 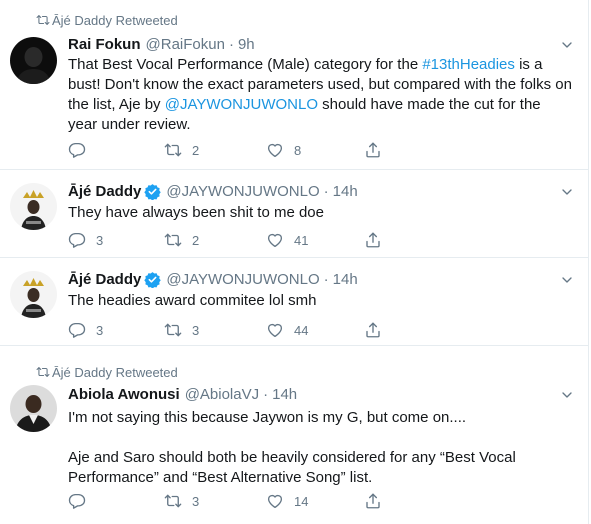 I want to click on author-handle: @AbiolaVJ, so click(x=222, y=394).